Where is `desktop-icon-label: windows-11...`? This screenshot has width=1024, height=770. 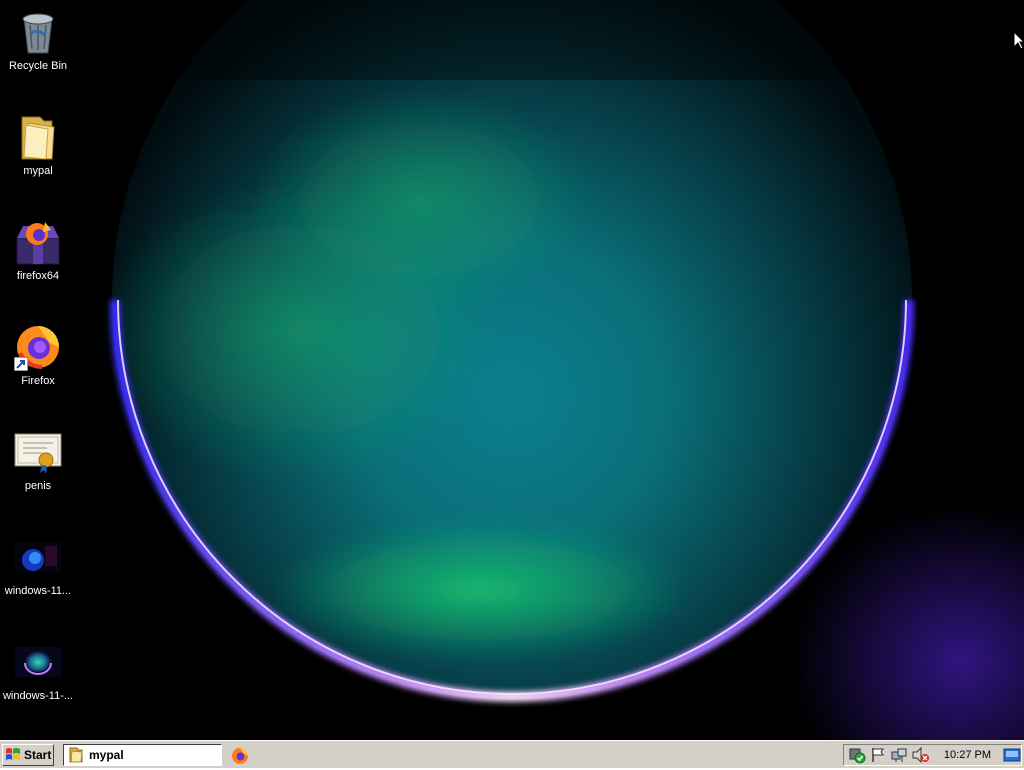
desktop-icon-label: windows-11... is located at coordinates (38, 591).